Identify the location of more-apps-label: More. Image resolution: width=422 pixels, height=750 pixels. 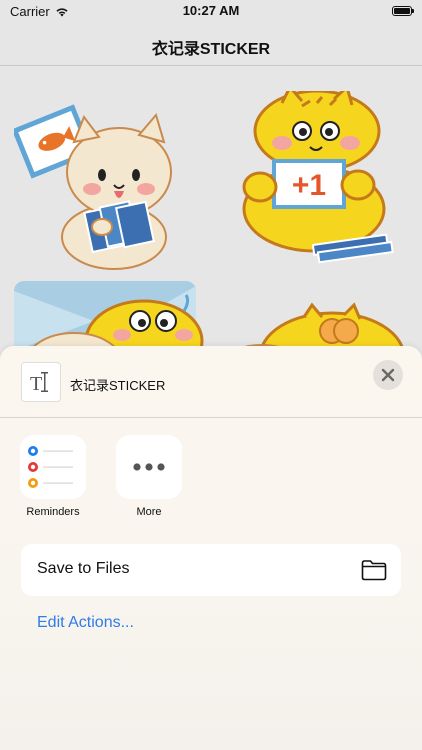
(149, 512).